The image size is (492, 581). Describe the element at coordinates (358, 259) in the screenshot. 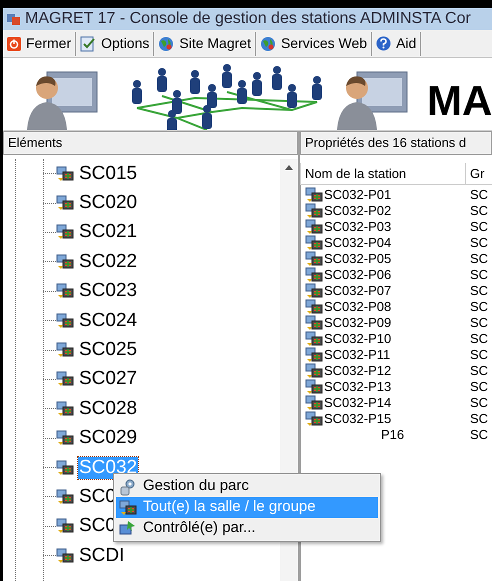

I see `table-cell: SC032-P05` at that location.